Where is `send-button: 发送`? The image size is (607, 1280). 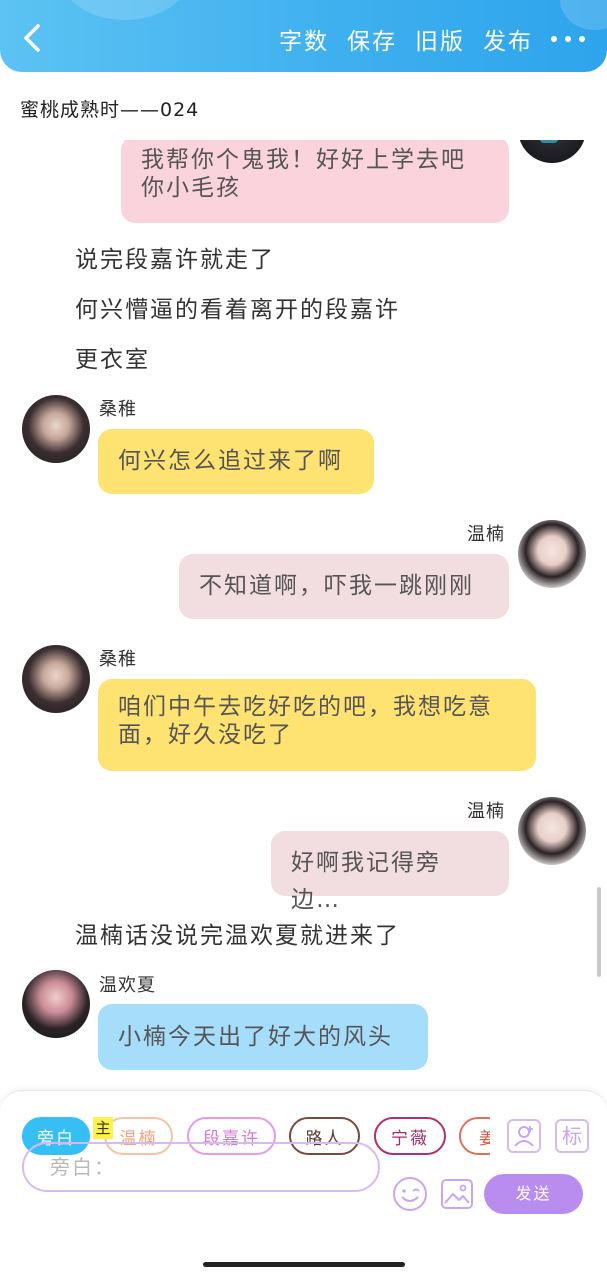
send-button: 发送 is located at coordinates (533, 1194).